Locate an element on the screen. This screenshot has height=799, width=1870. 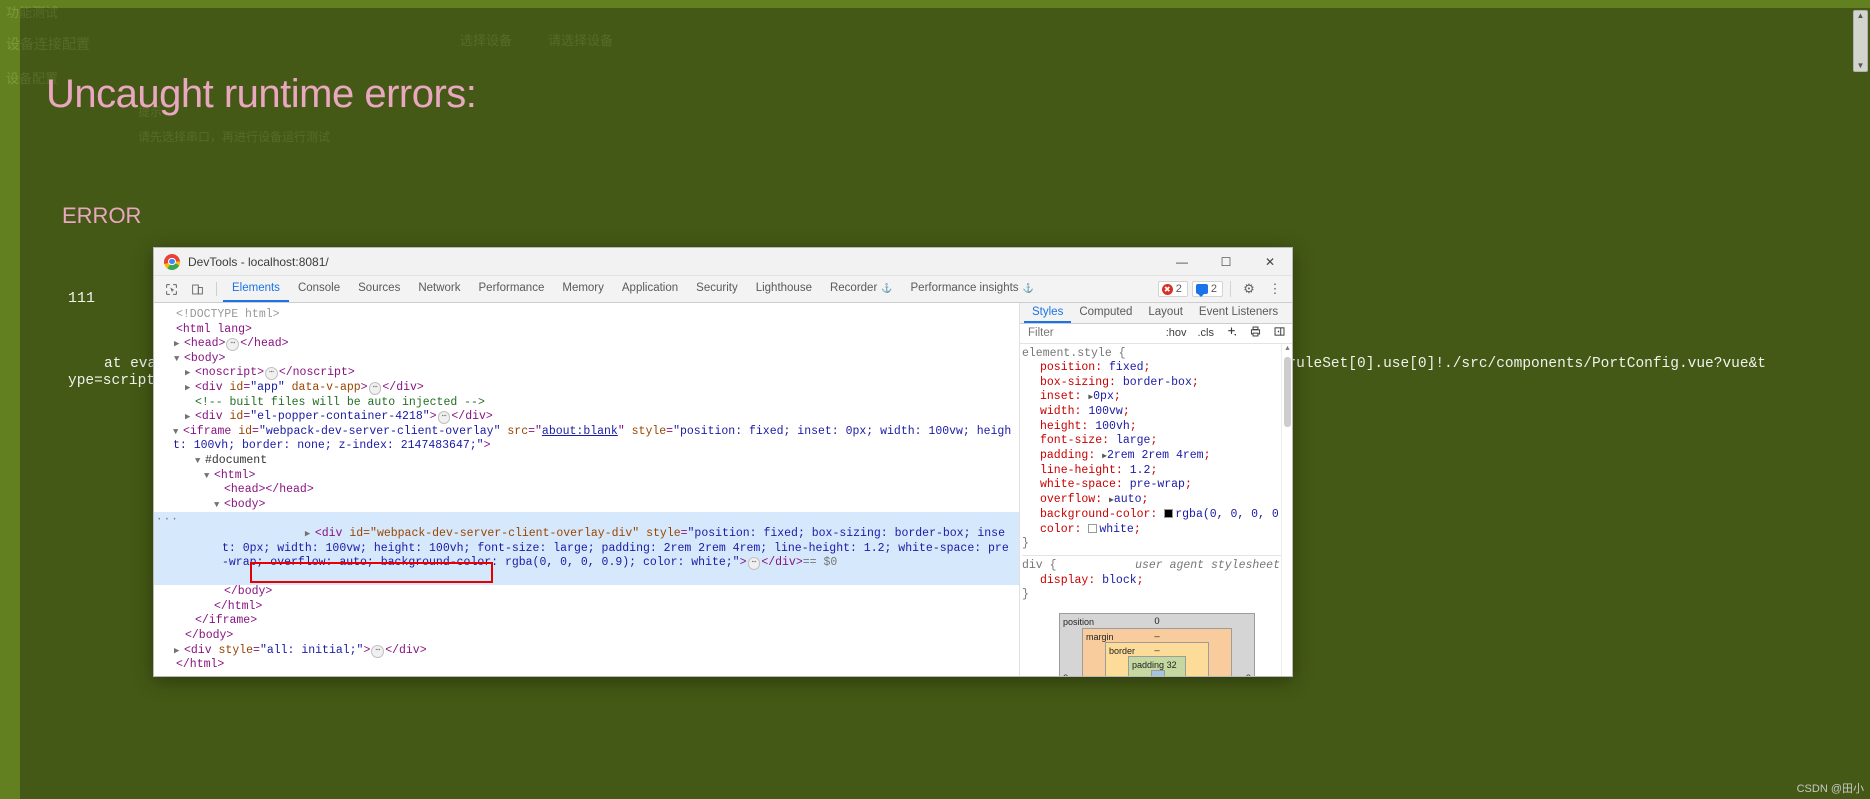
expand-div-app-triangle is located at coordinates (190, 388).